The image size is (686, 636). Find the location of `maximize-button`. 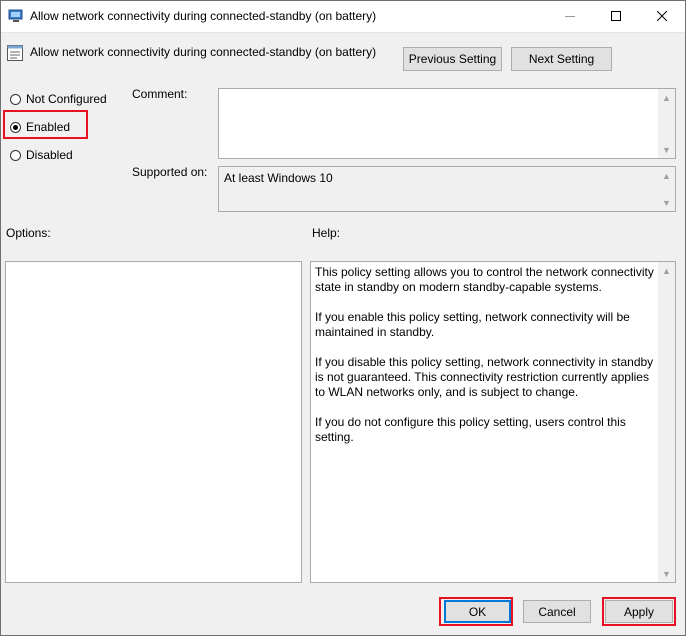

maximize-button is located at coordinates (616, 16).